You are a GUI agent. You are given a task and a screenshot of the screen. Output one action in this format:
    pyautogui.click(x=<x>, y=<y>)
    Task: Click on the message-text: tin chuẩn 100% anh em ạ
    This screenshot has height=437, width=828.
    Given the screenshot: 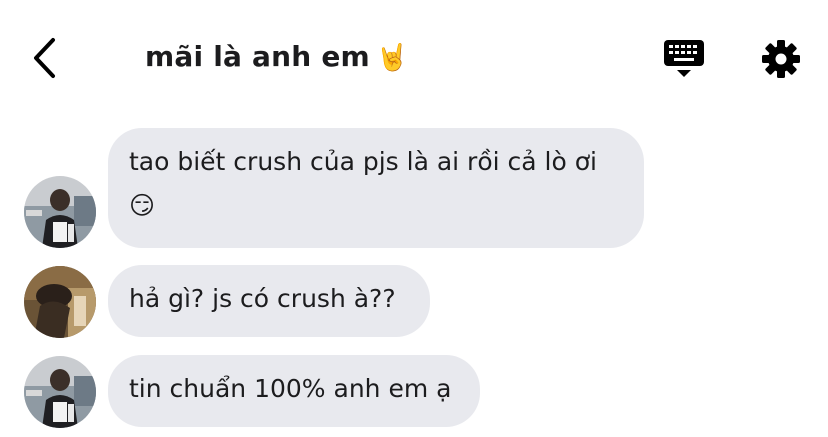 What is the action you would take?
    pyautogui.click(x=290, y=388)
    